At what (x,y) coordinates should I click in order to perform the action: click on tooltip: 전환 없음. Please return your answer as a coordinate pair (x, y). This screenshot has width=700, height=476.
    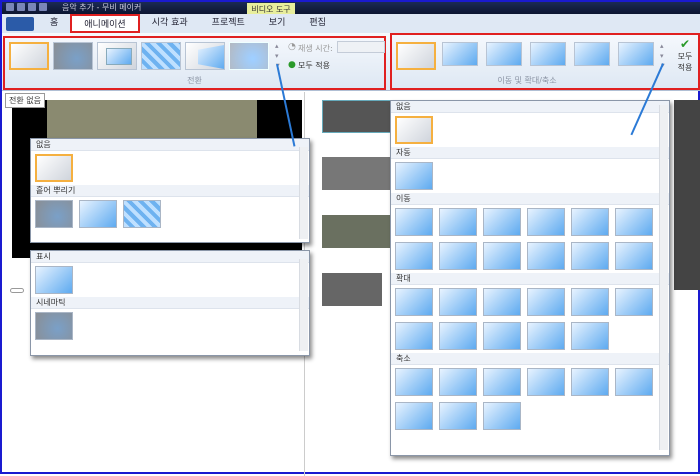
    Looking at the image, I should click on (25, 100).